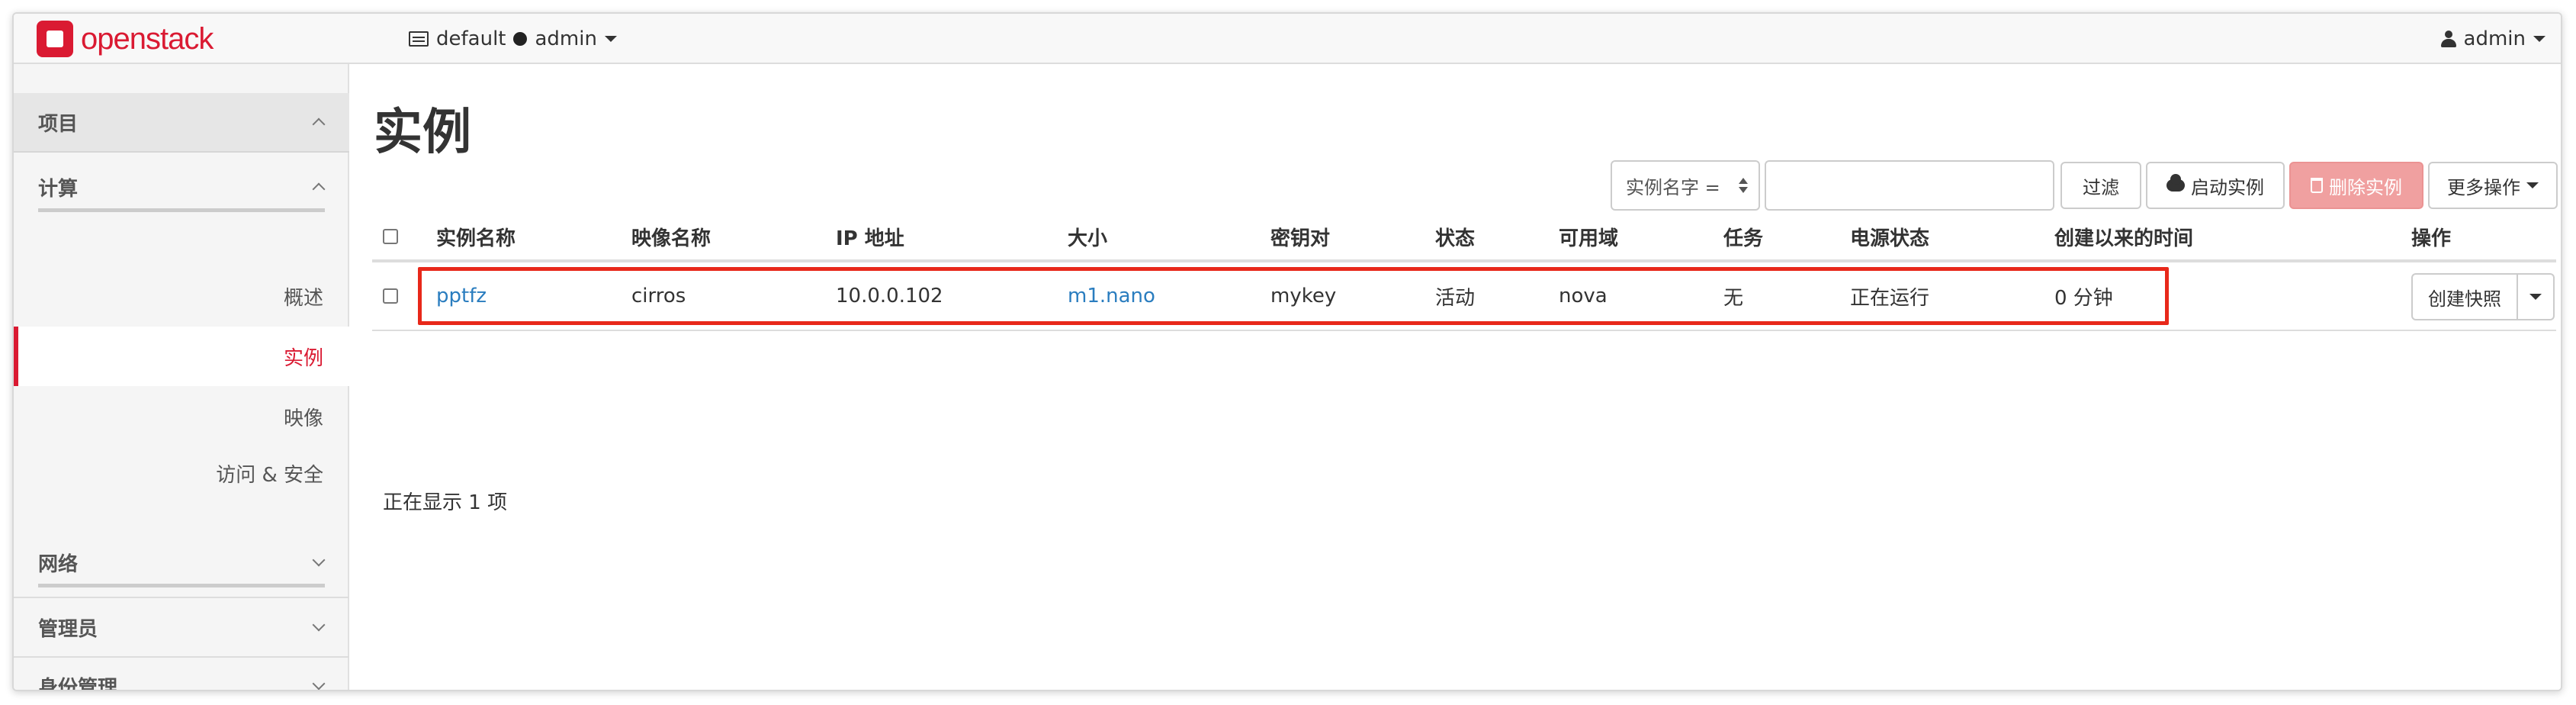  What do you see at coordinates (303, 358) in the screenshot?
I see `sidebar-item-label: 实例` at bounding box center [303, 358].